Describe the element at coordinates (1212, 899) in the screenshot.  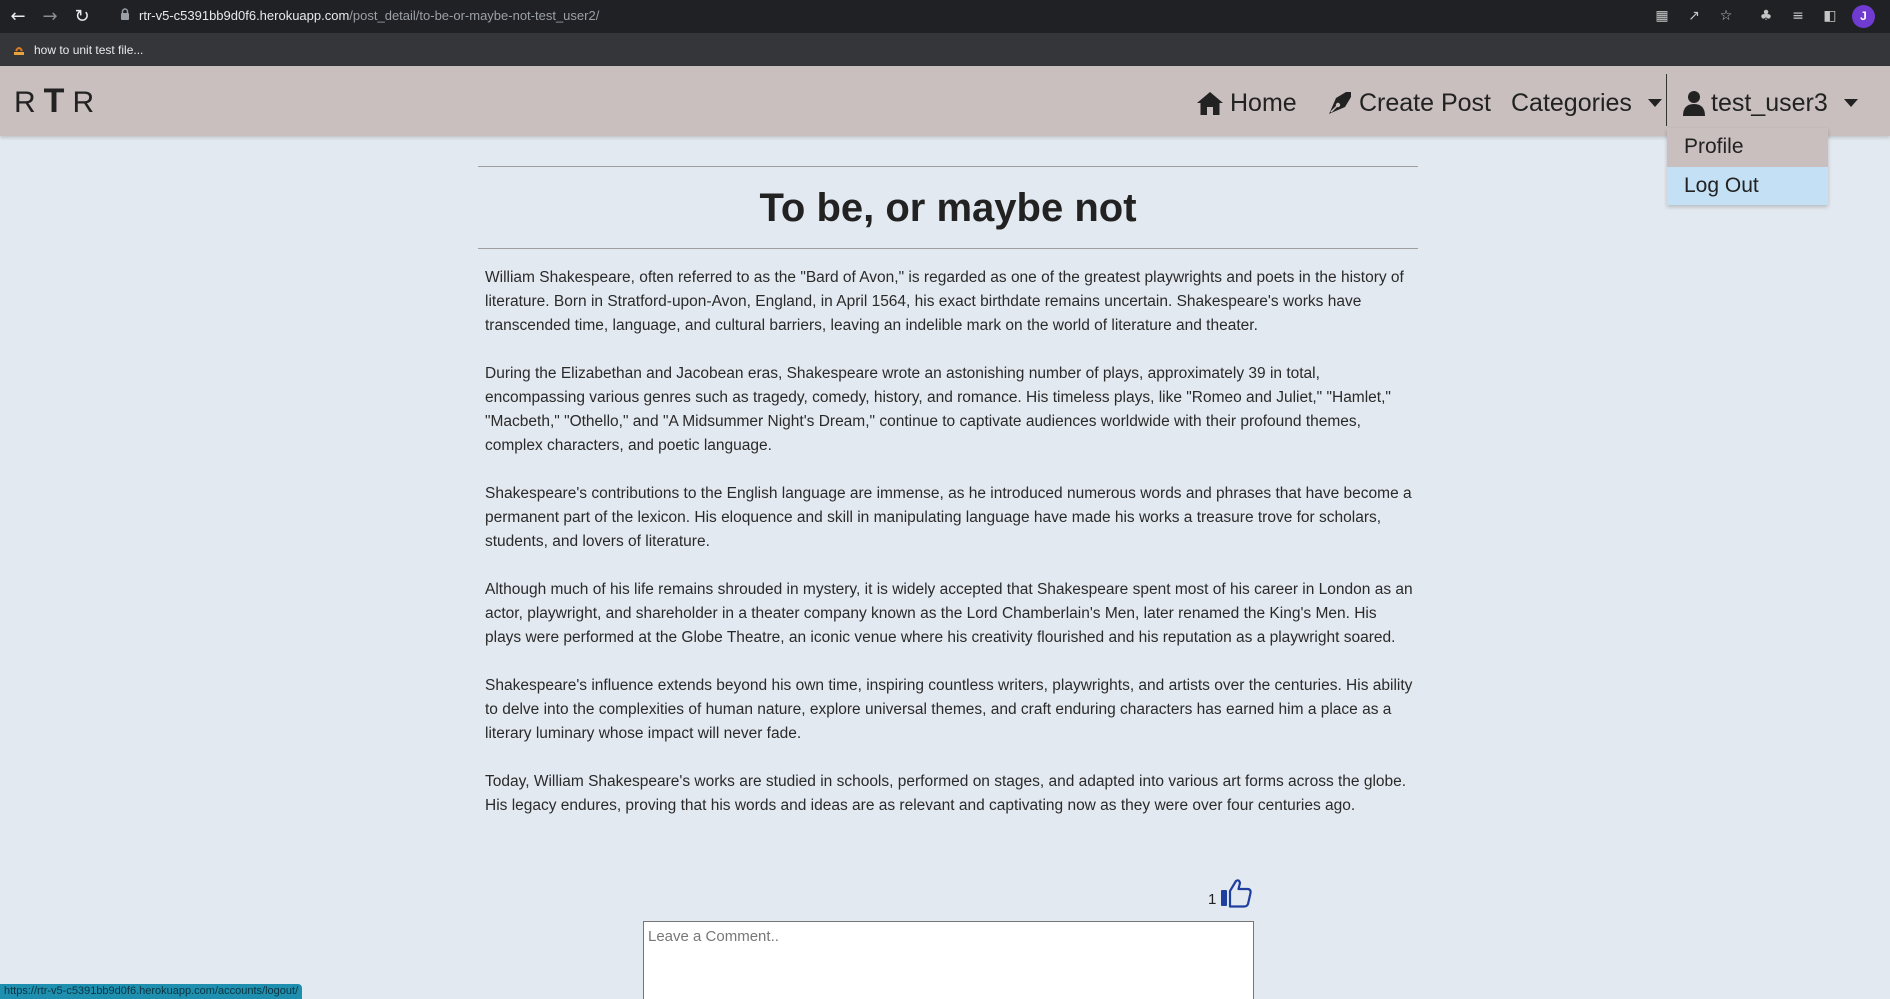
I see `like-count: 1` at that location.